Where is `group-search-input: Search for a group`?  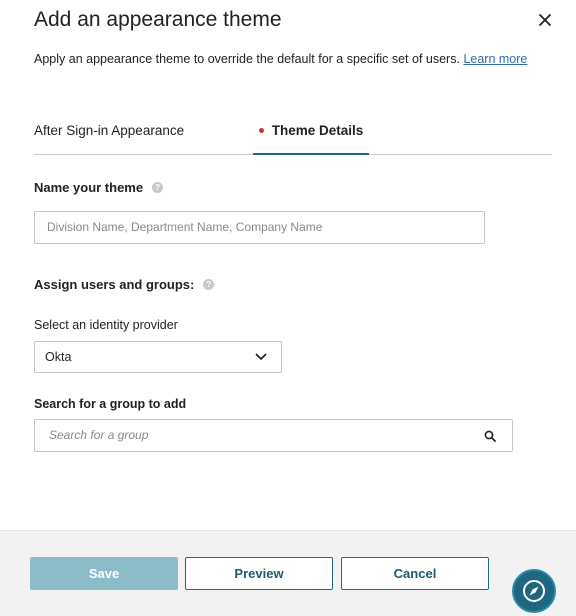 group-search-input: Search for a group is located at coordinates (273, 435).